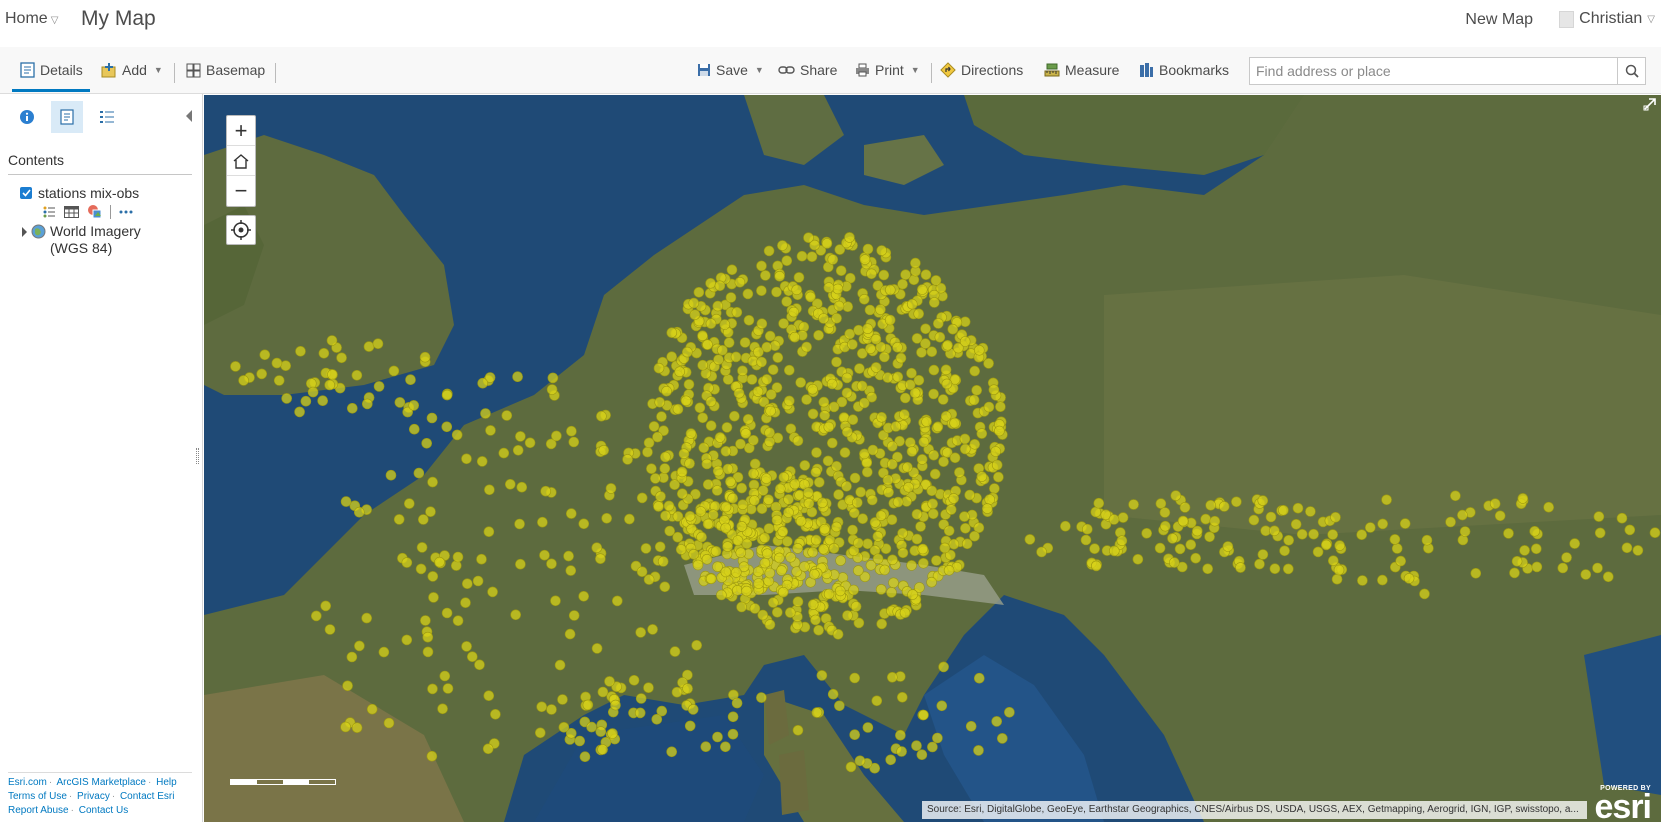 Image resolution: width=1661 pixels, height=822 pixels. Describe the element at coordinates (225, 70) in the screenshot. I see `basemap-button: Basemap` at that location.